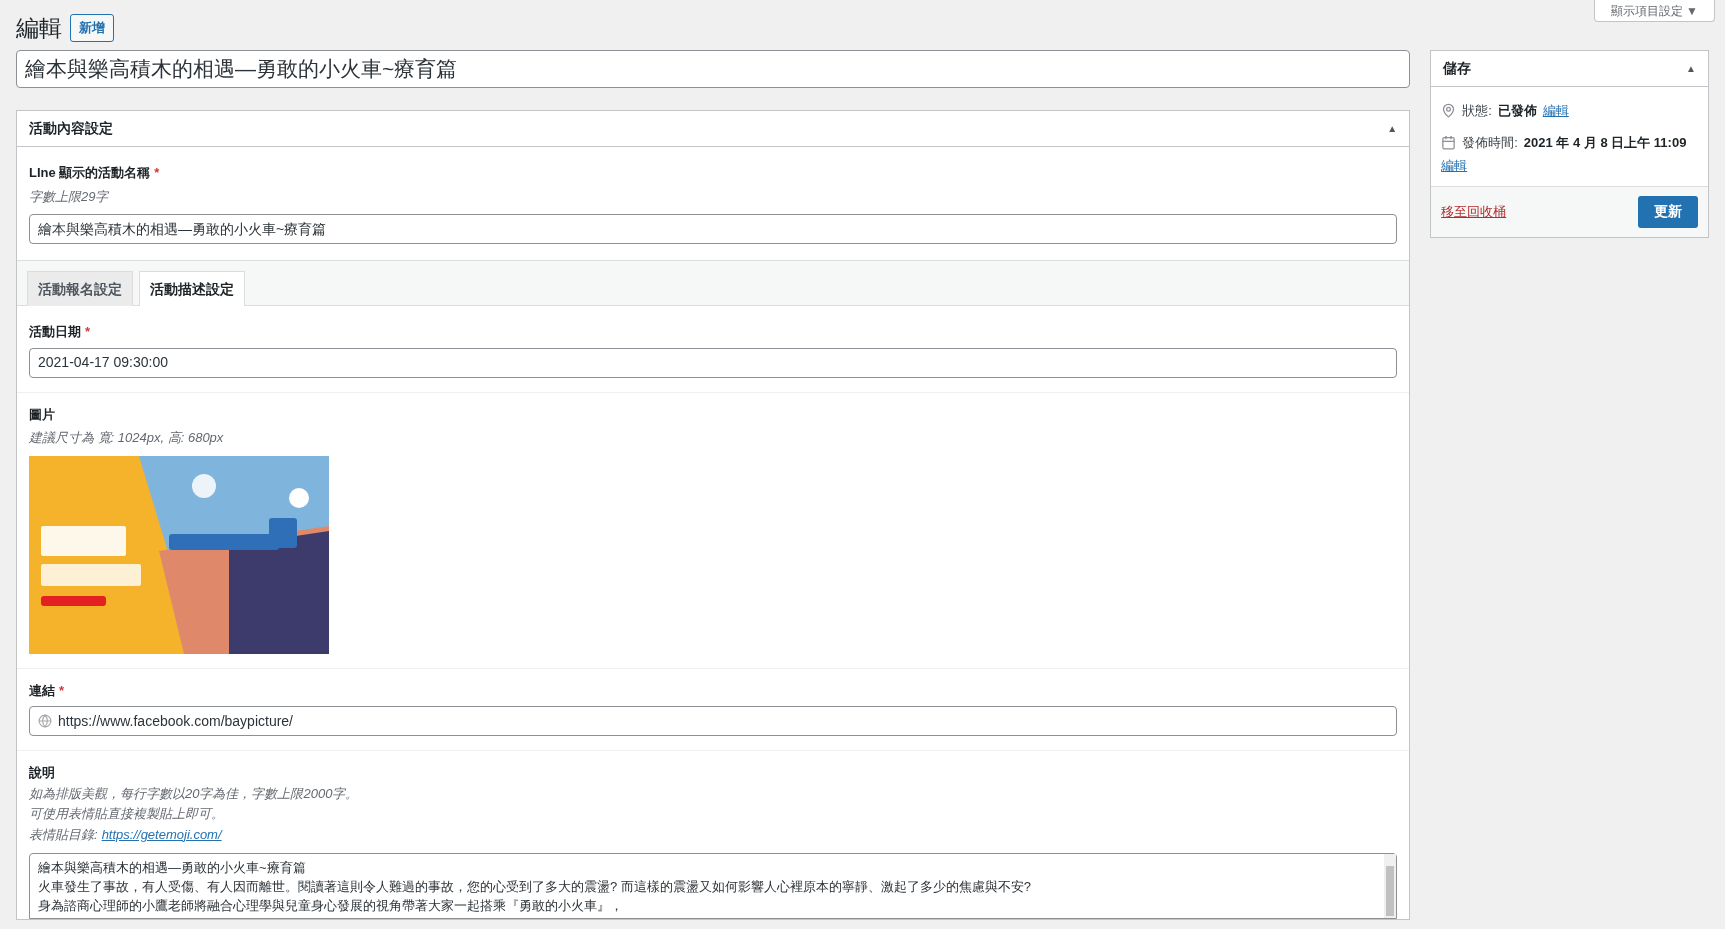 The width and height of the screenshot is (1725, 929). I want to click on panel-title: 儲存, so click(1457, 68).